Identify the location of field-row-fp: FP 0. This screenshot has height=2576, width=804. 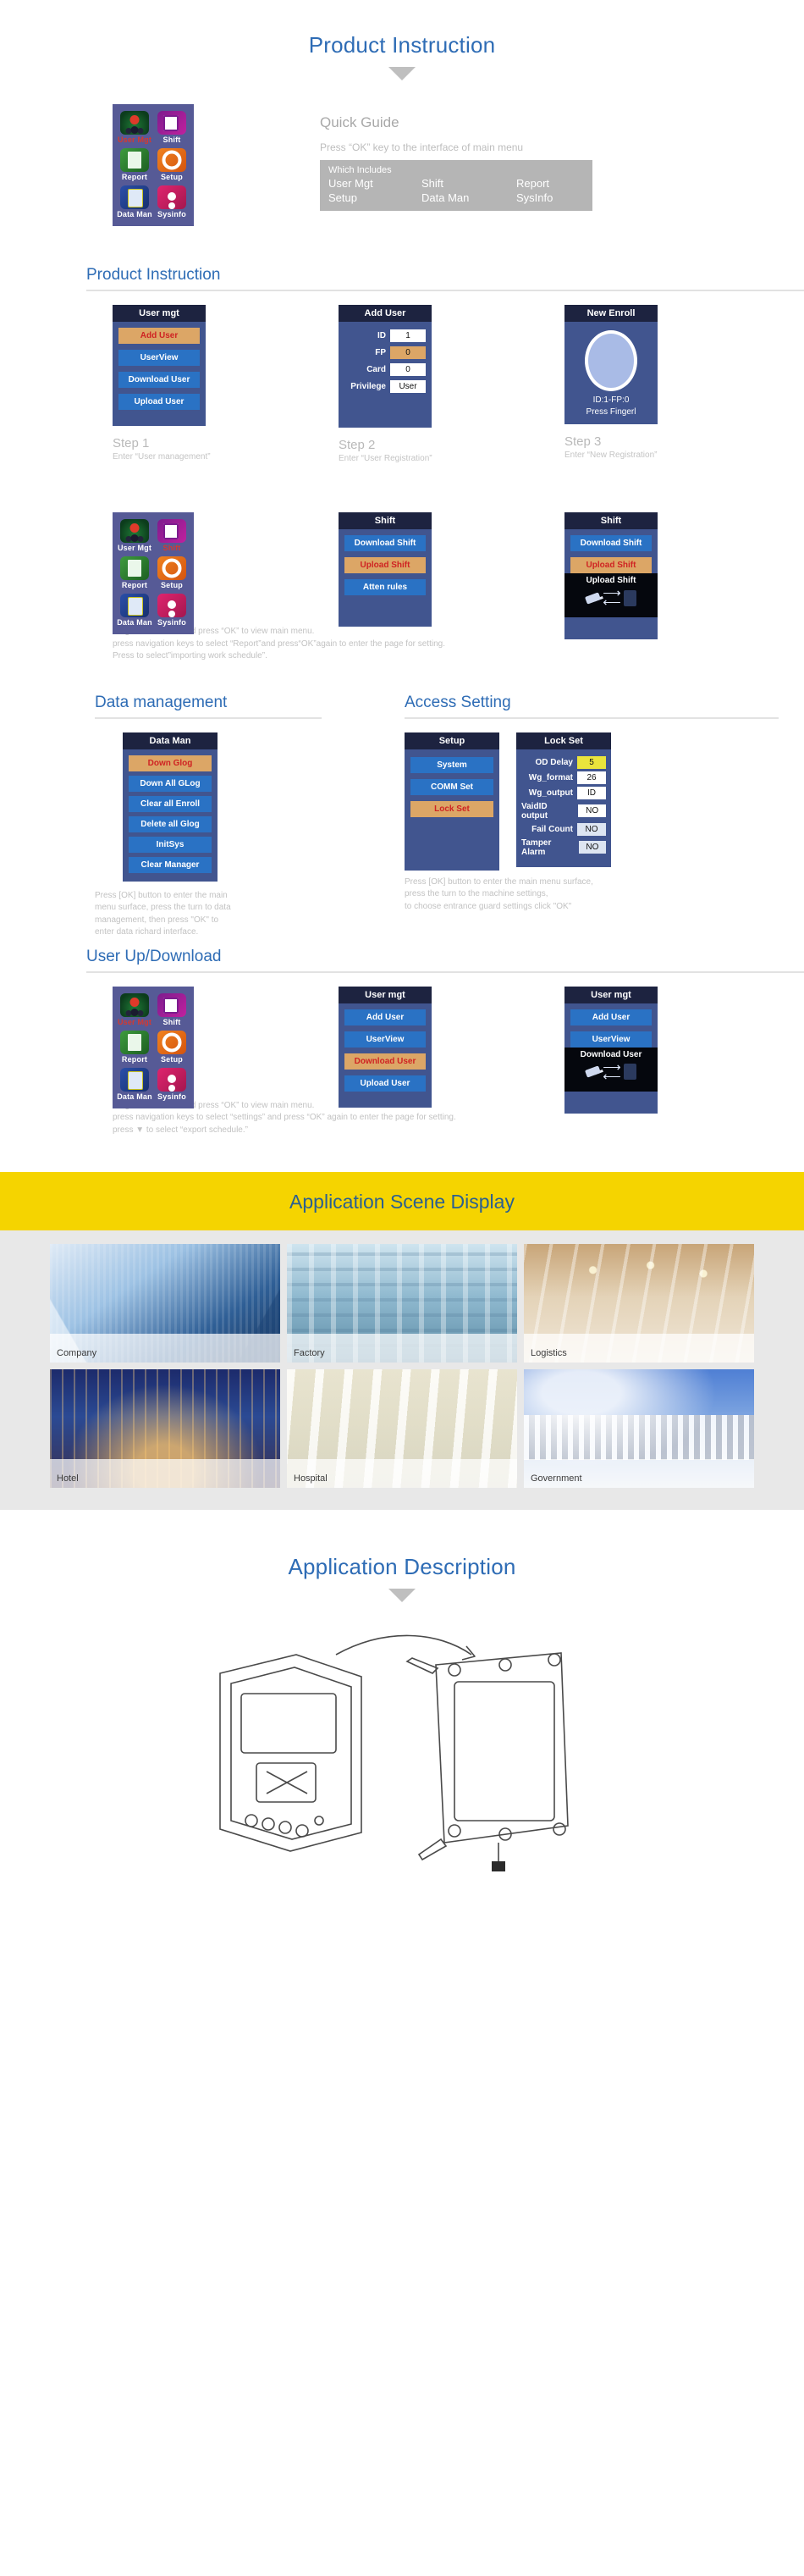
(385, 352).